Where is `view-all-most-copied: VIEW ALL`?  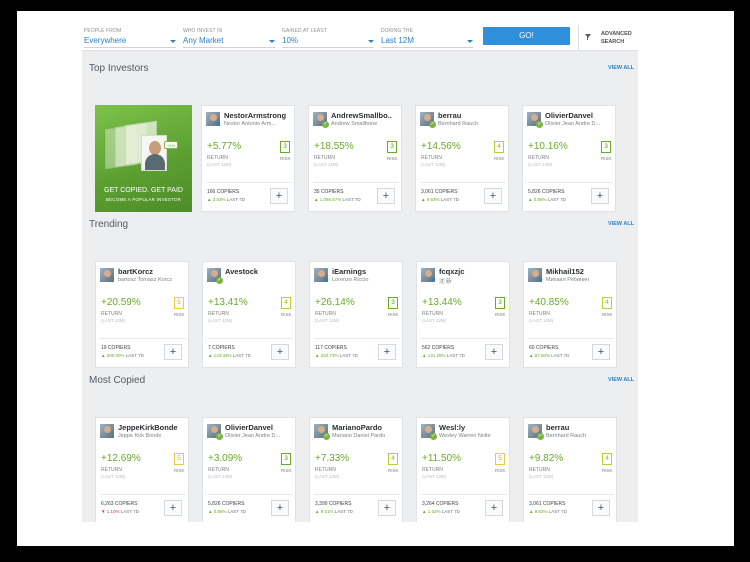 view-all-most-copied: VIEW ALL is located at coordinates (621, 380).